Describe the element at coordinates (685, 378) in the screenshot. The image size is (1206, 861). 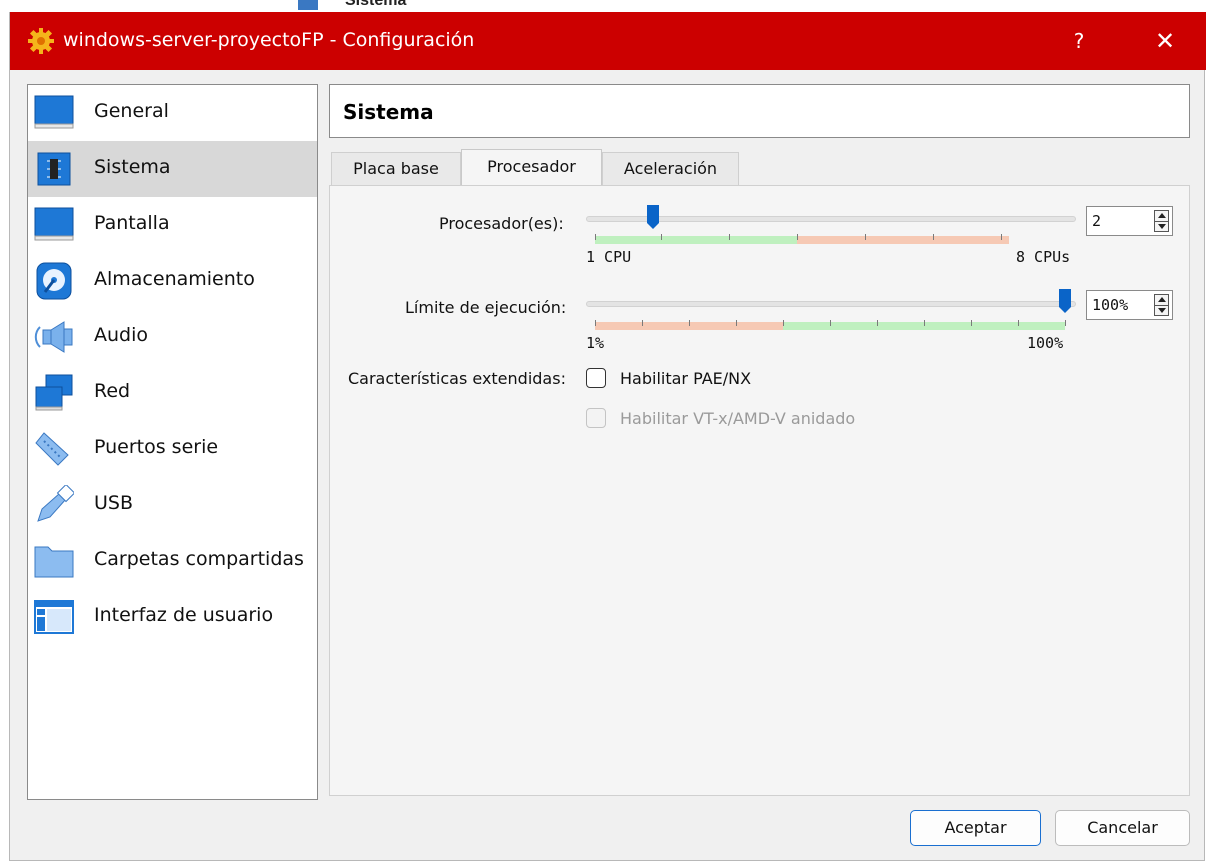
I see `pae-nx-label: Habilitar PAE/NX` at that location.